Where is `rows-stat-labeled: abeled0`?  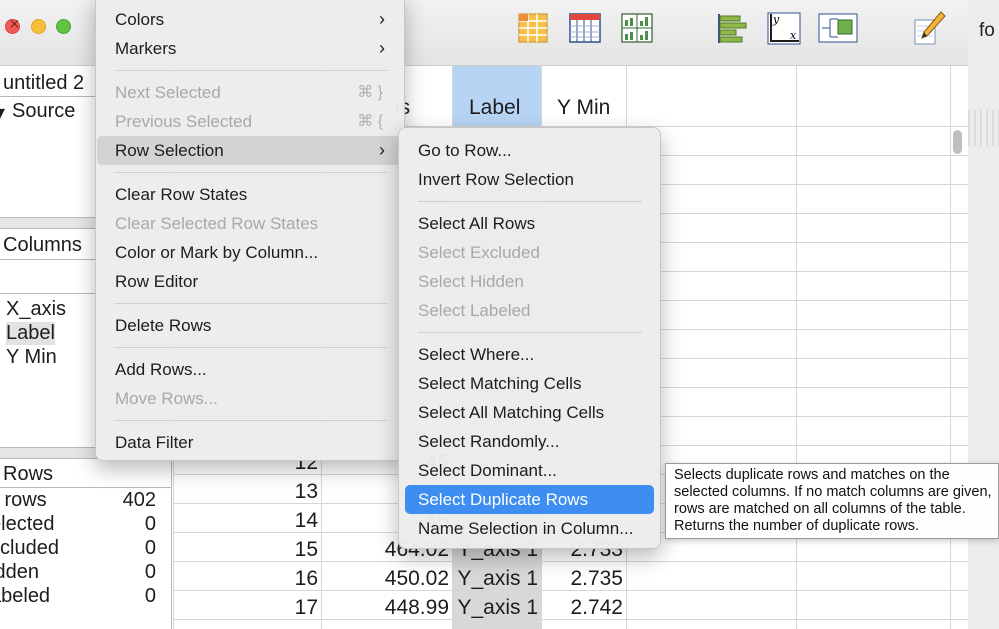 rows-stat-labeled: abeled0 is located at coordinates (78, 596).